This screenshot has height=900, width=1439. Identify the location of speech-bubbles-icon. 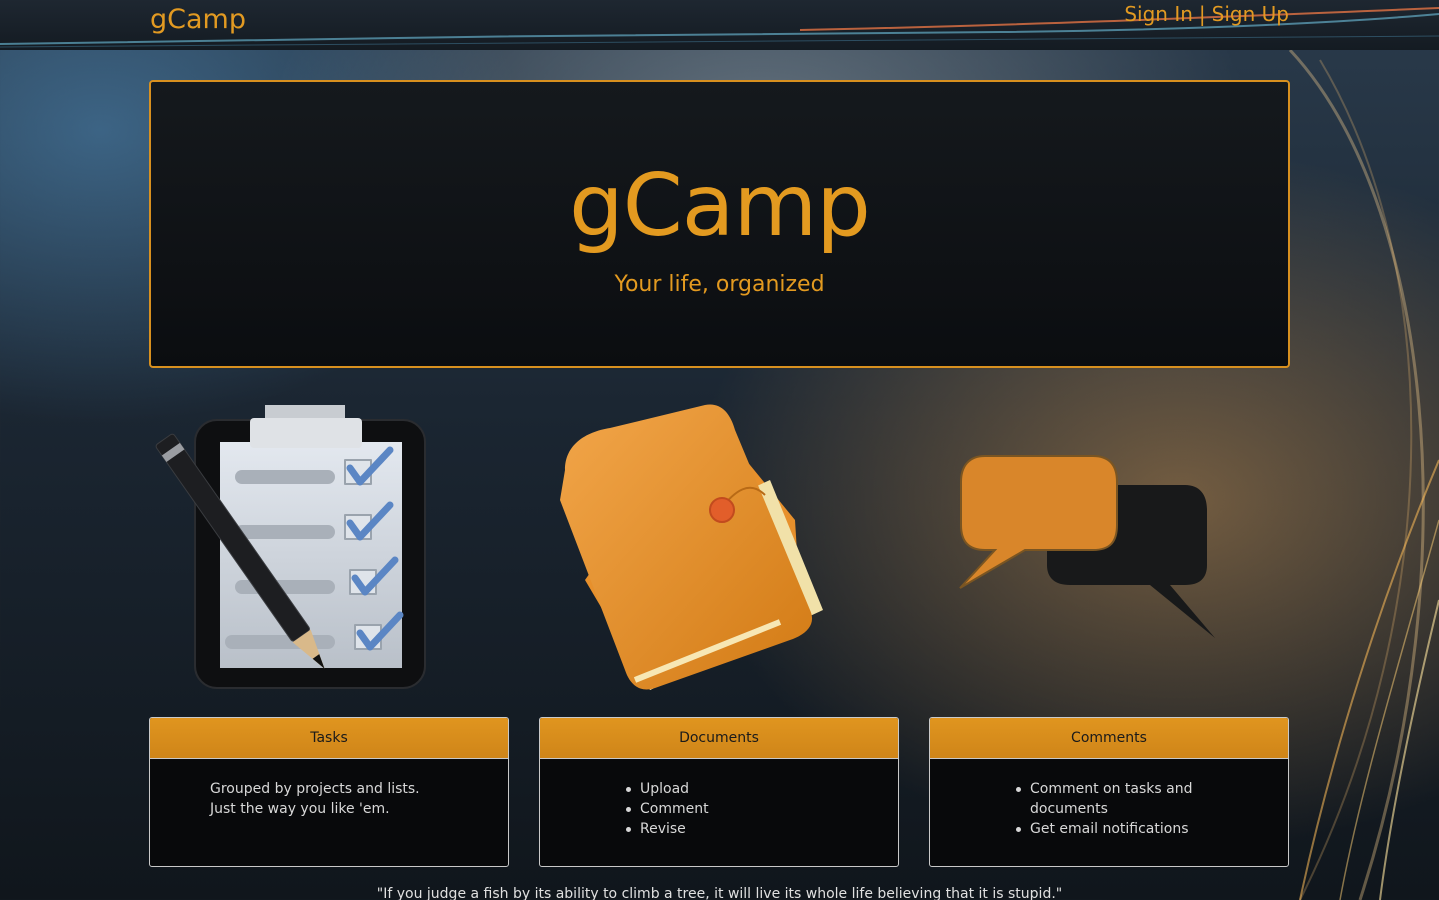
(1087, 546).